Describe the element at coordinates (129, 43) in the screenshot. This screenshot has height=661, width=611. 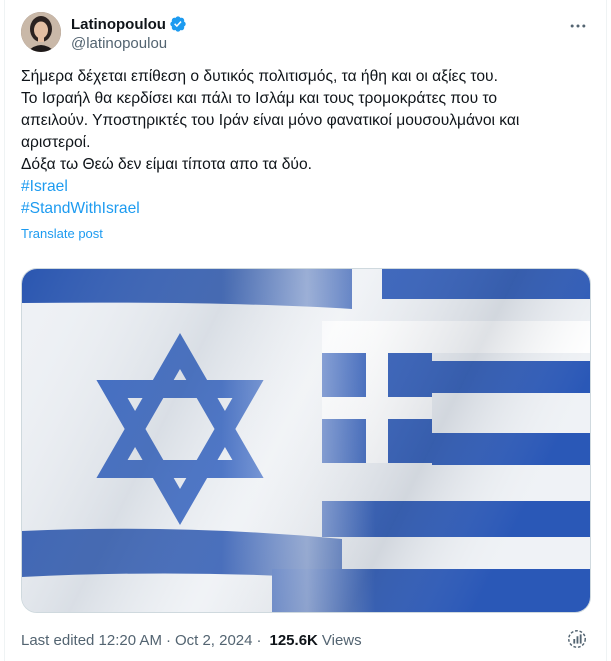
I see `author-handle: @latinopoulou` at that location.